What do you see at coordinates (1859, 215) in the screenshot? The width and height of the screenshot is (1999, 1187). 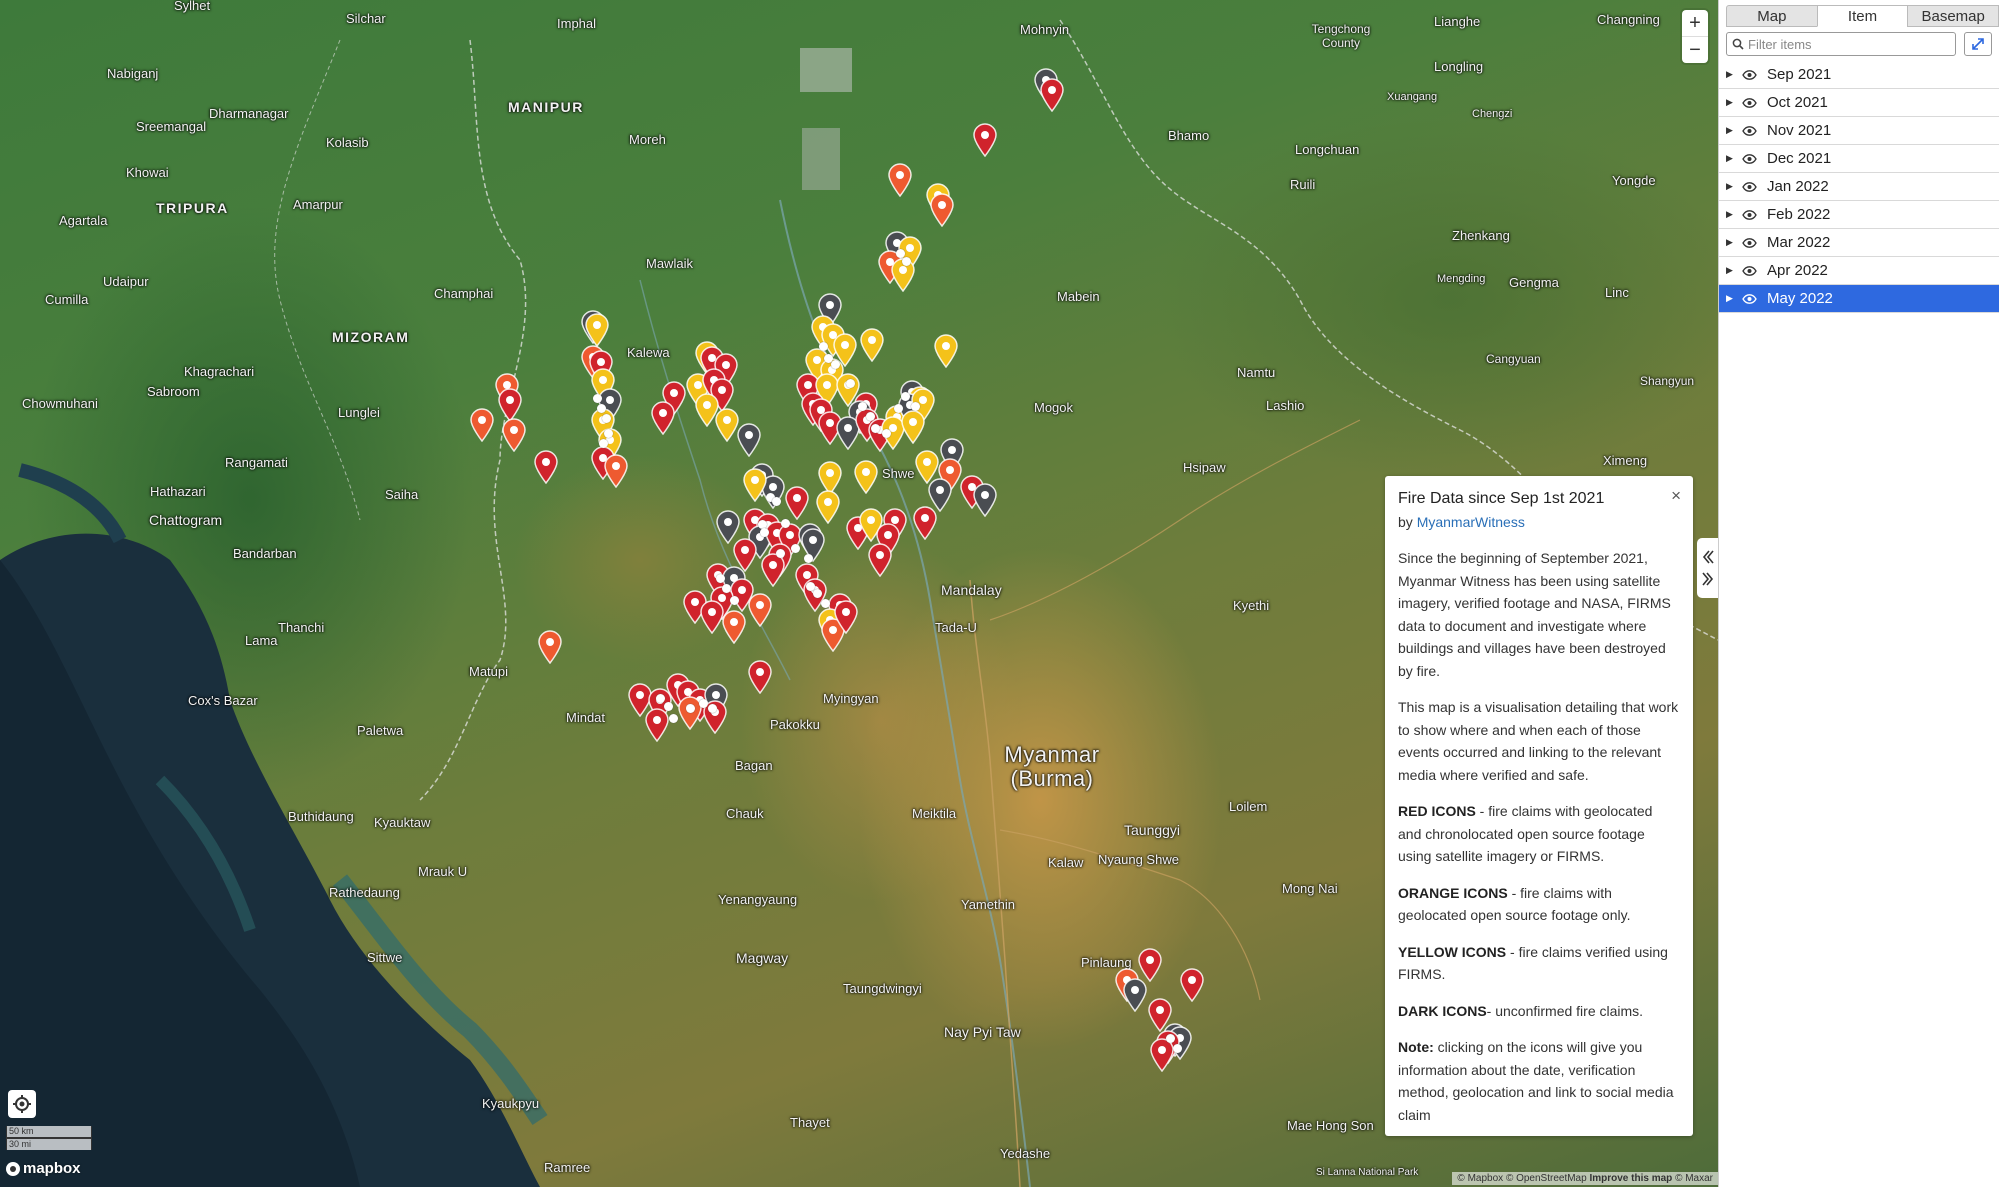 I see `tree-item: ▶ Feb 2022` at bounding box center [1859, 215].